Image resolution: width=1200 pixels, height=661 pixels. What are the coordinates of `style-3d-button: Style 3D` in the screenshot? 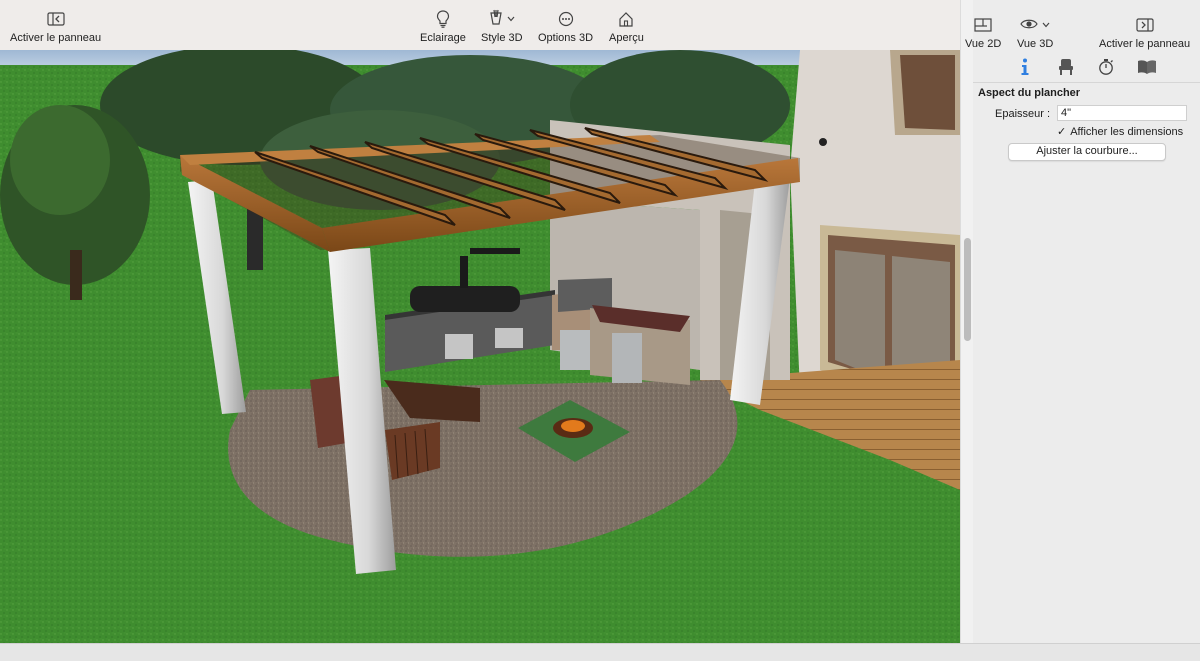 It's located at (502, 26).